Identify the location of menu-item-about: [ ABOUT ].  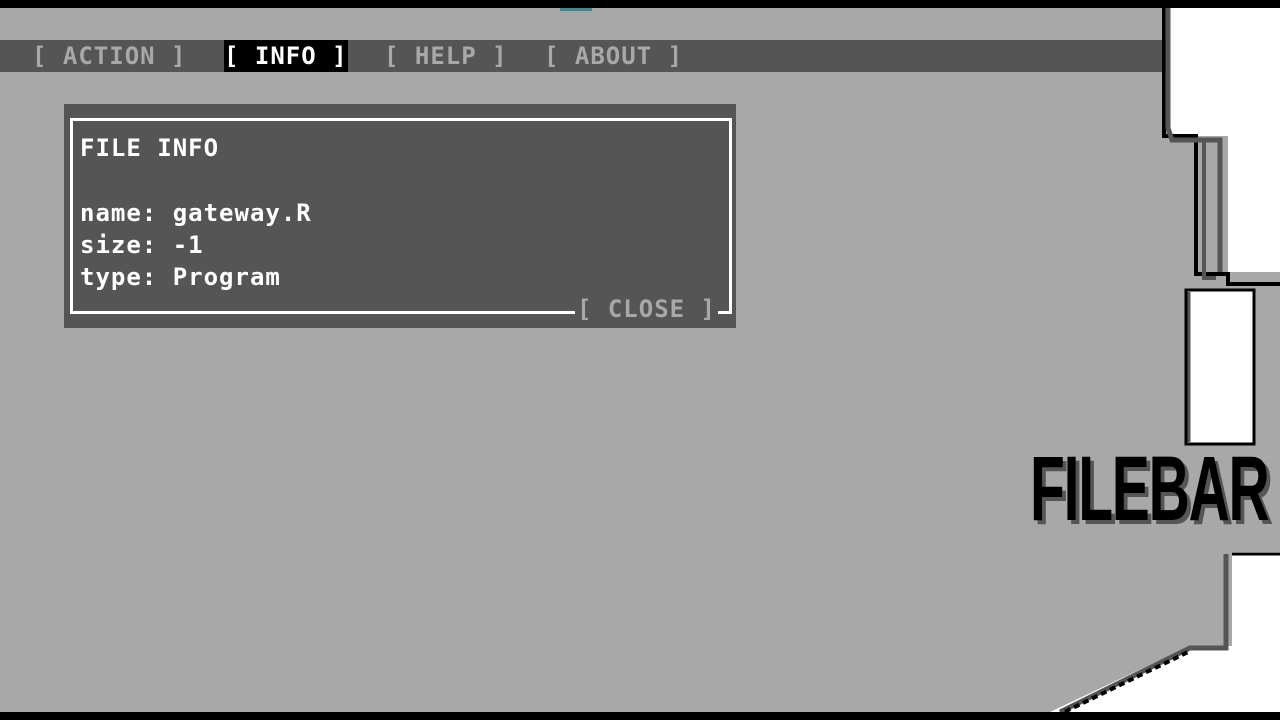
(613, 56).